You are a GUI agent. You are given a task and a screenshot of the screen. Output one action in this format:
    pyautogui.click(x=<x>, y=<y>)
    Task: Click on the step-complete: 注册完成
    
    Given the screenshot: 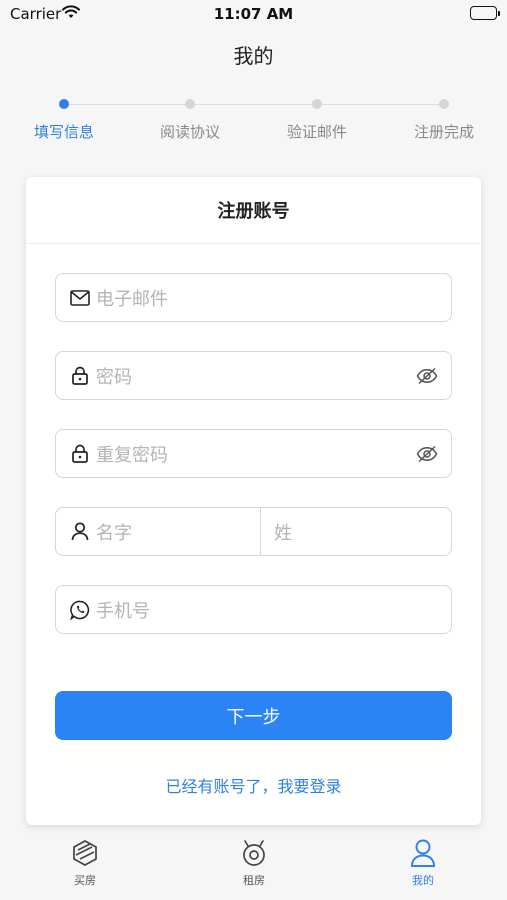 What is the action you would take?
    pyautogui.click(x=444, y=119)
    